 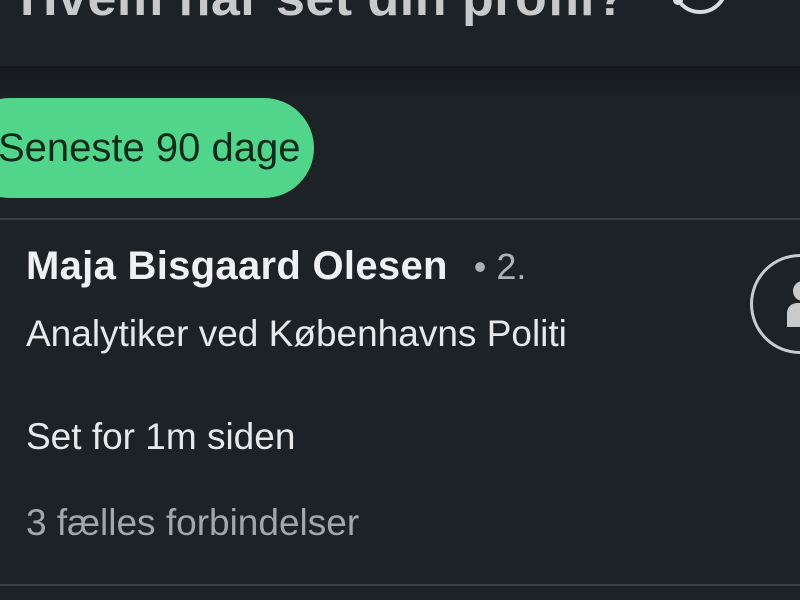 What do you see at coordinates (400, 33) in the screenshot?
I see `top-bar: Hvem har set din profil?` at bounding box center [400, 33].